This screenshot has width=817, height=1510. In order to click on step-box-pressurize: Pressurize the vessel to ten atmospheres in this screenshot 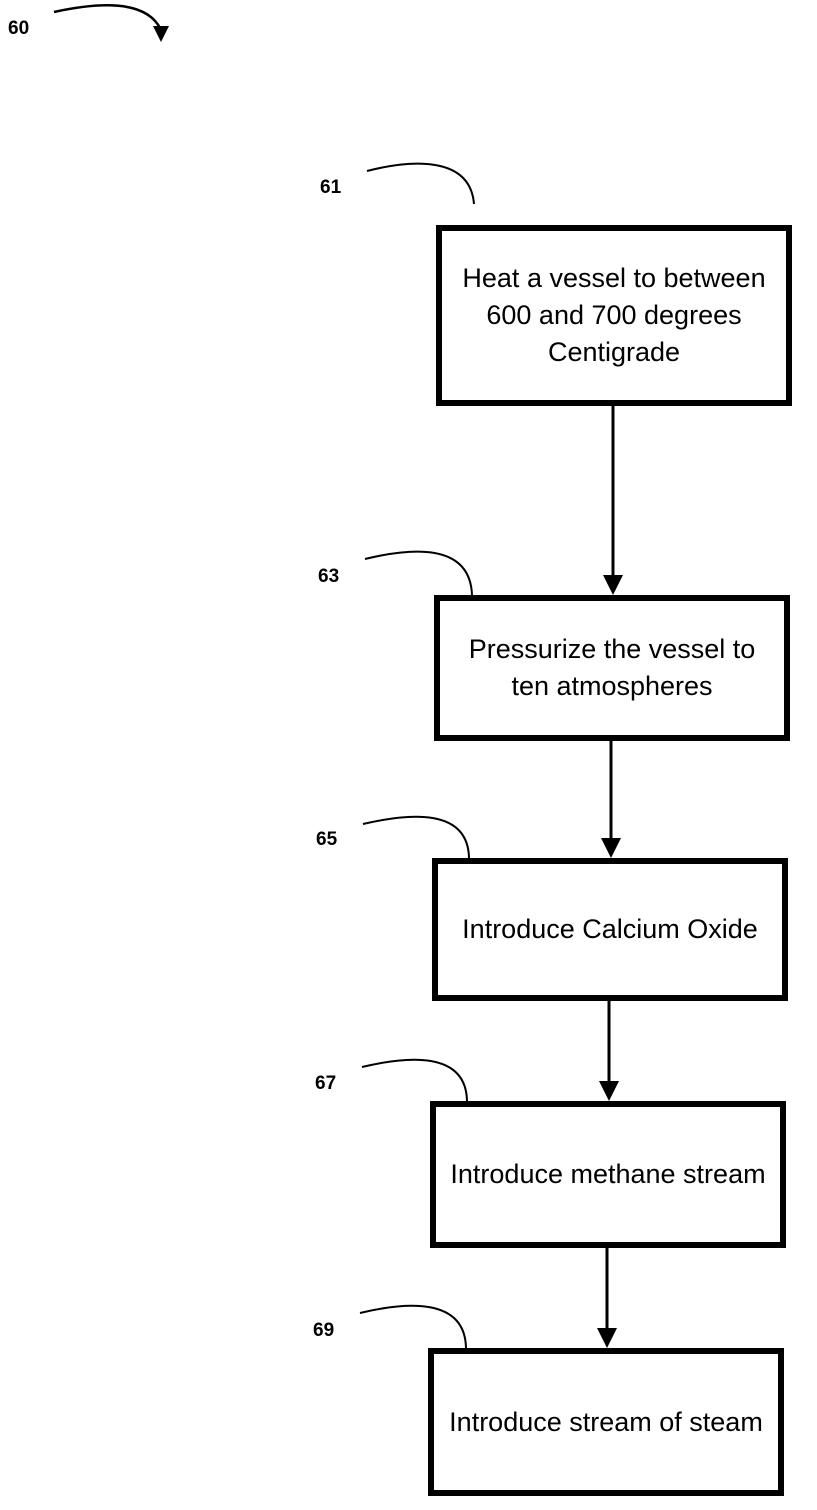, I will do `click(612, 668)`.